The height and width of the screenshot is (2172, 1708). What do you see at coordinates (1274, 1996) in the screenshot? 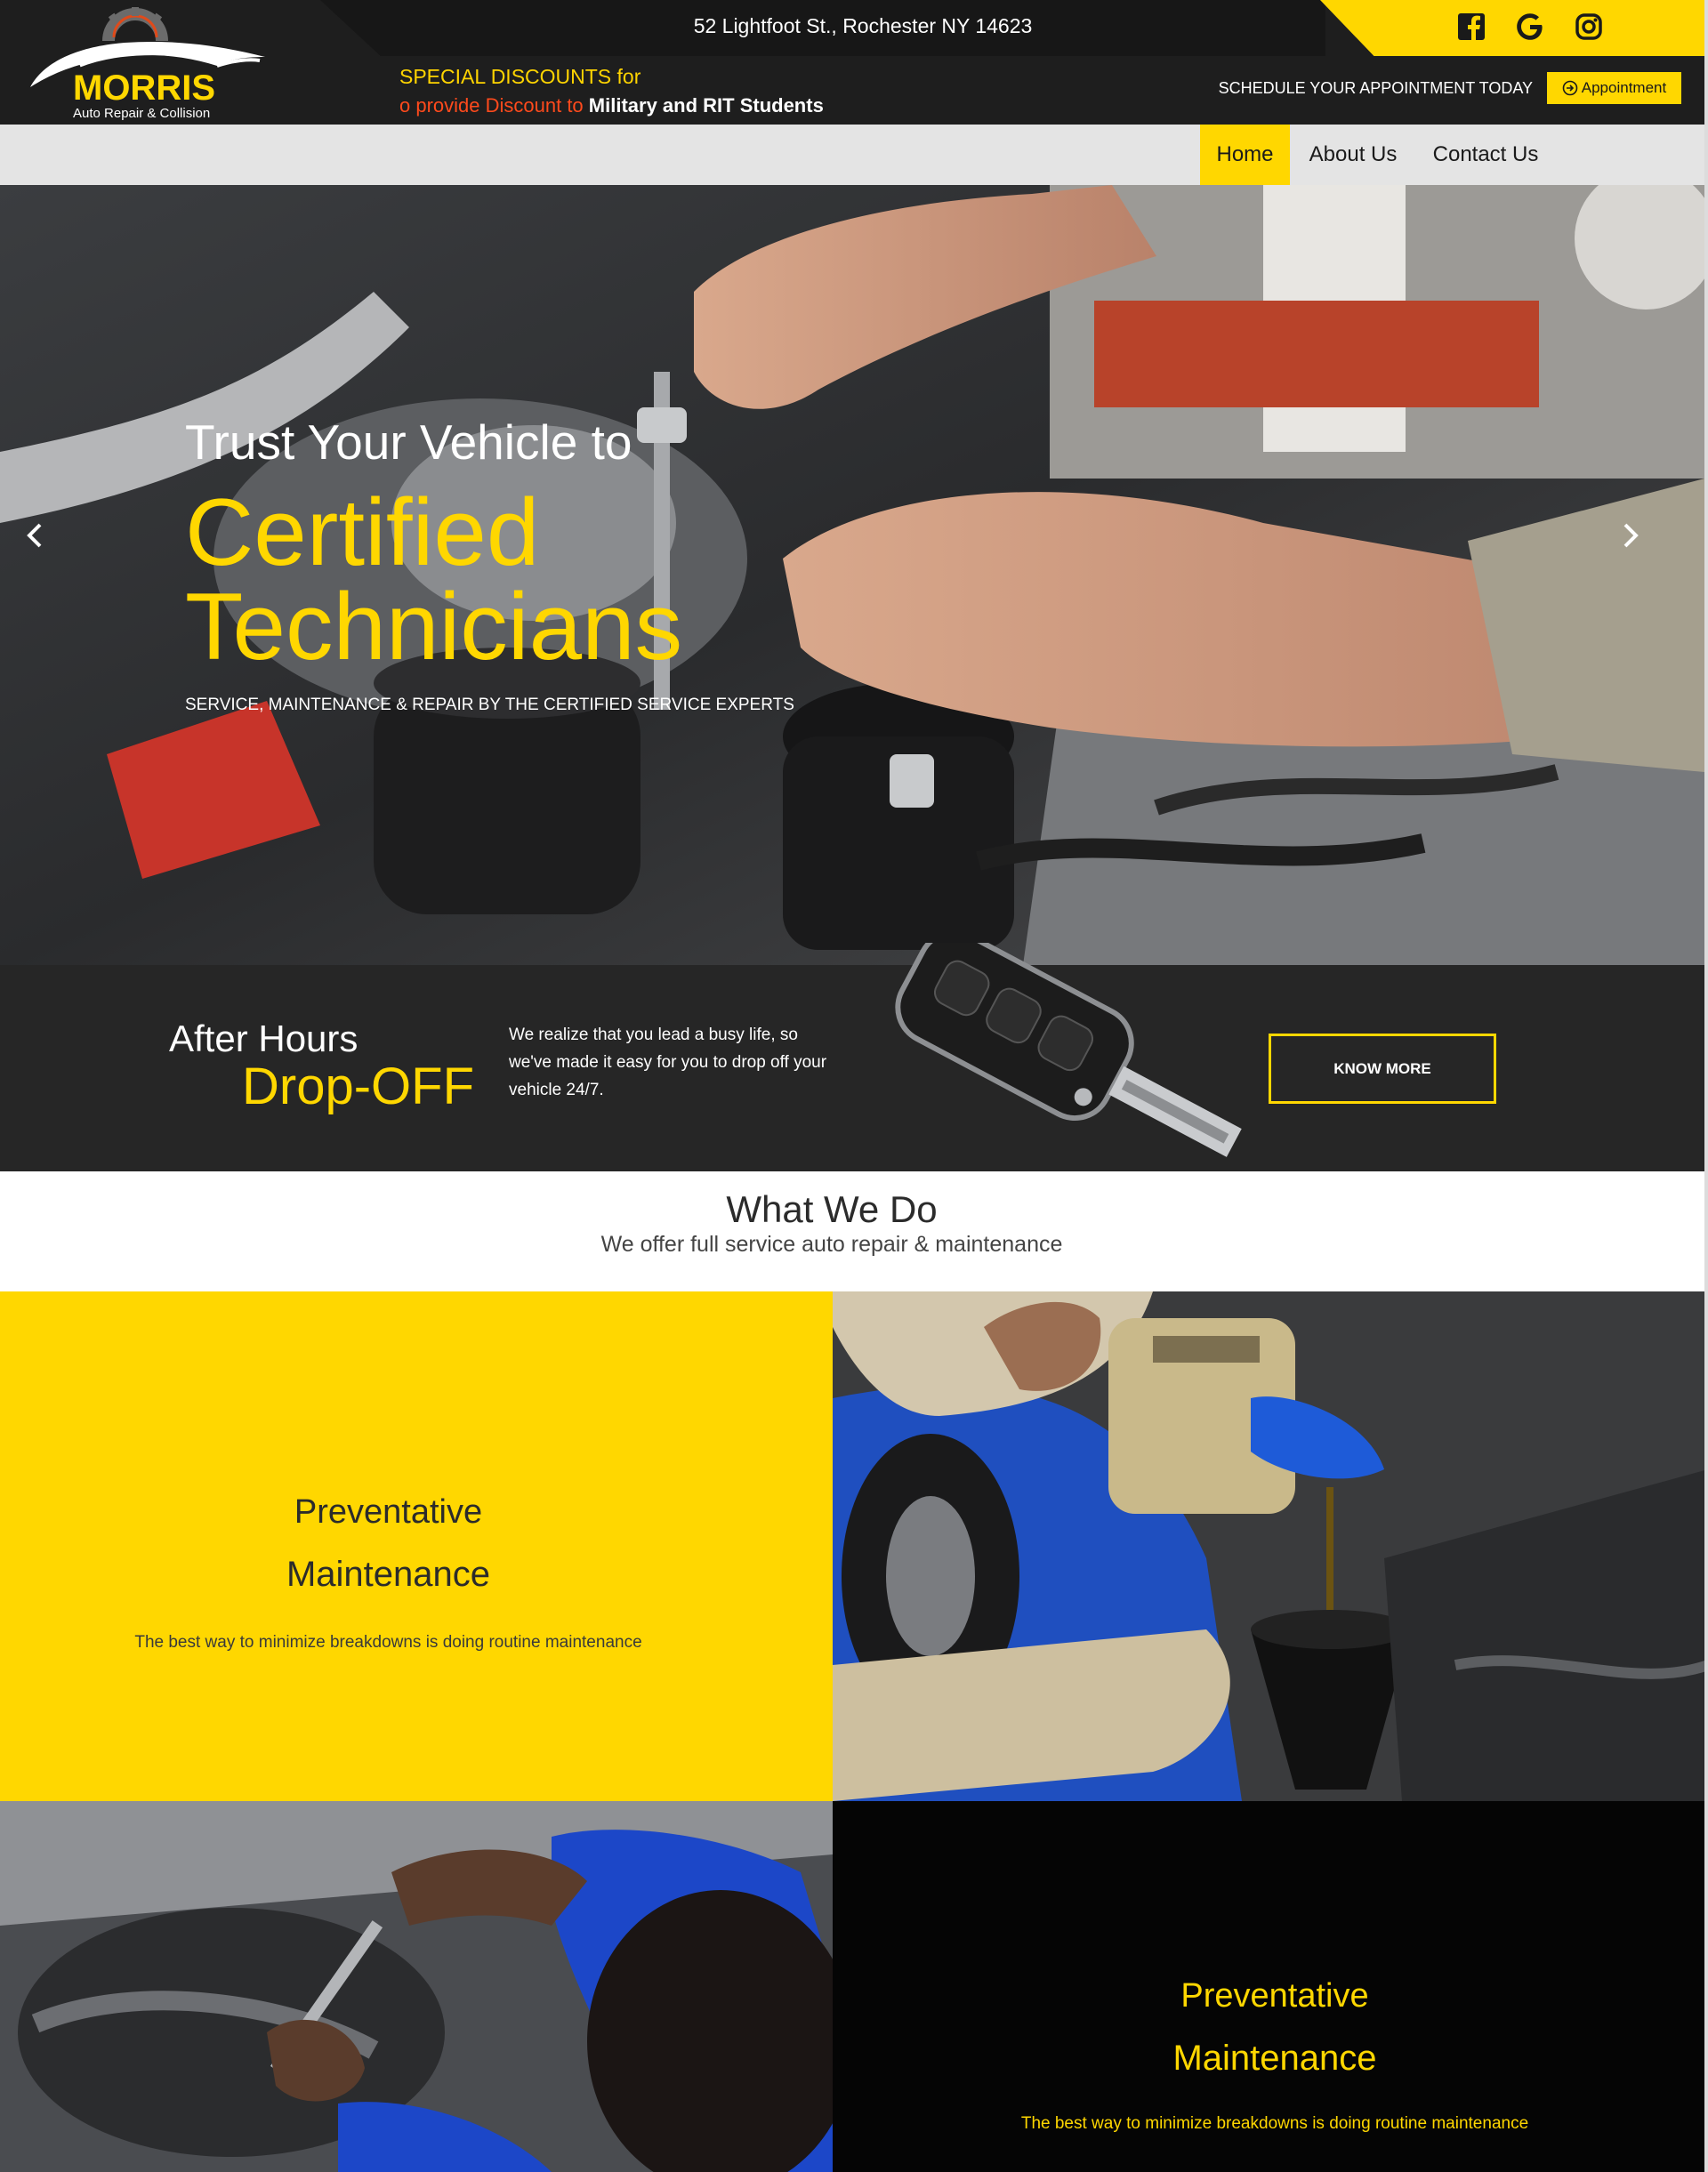
I see `service-title-line1-dark: Preventative` at bounding box center [1274, 1996].